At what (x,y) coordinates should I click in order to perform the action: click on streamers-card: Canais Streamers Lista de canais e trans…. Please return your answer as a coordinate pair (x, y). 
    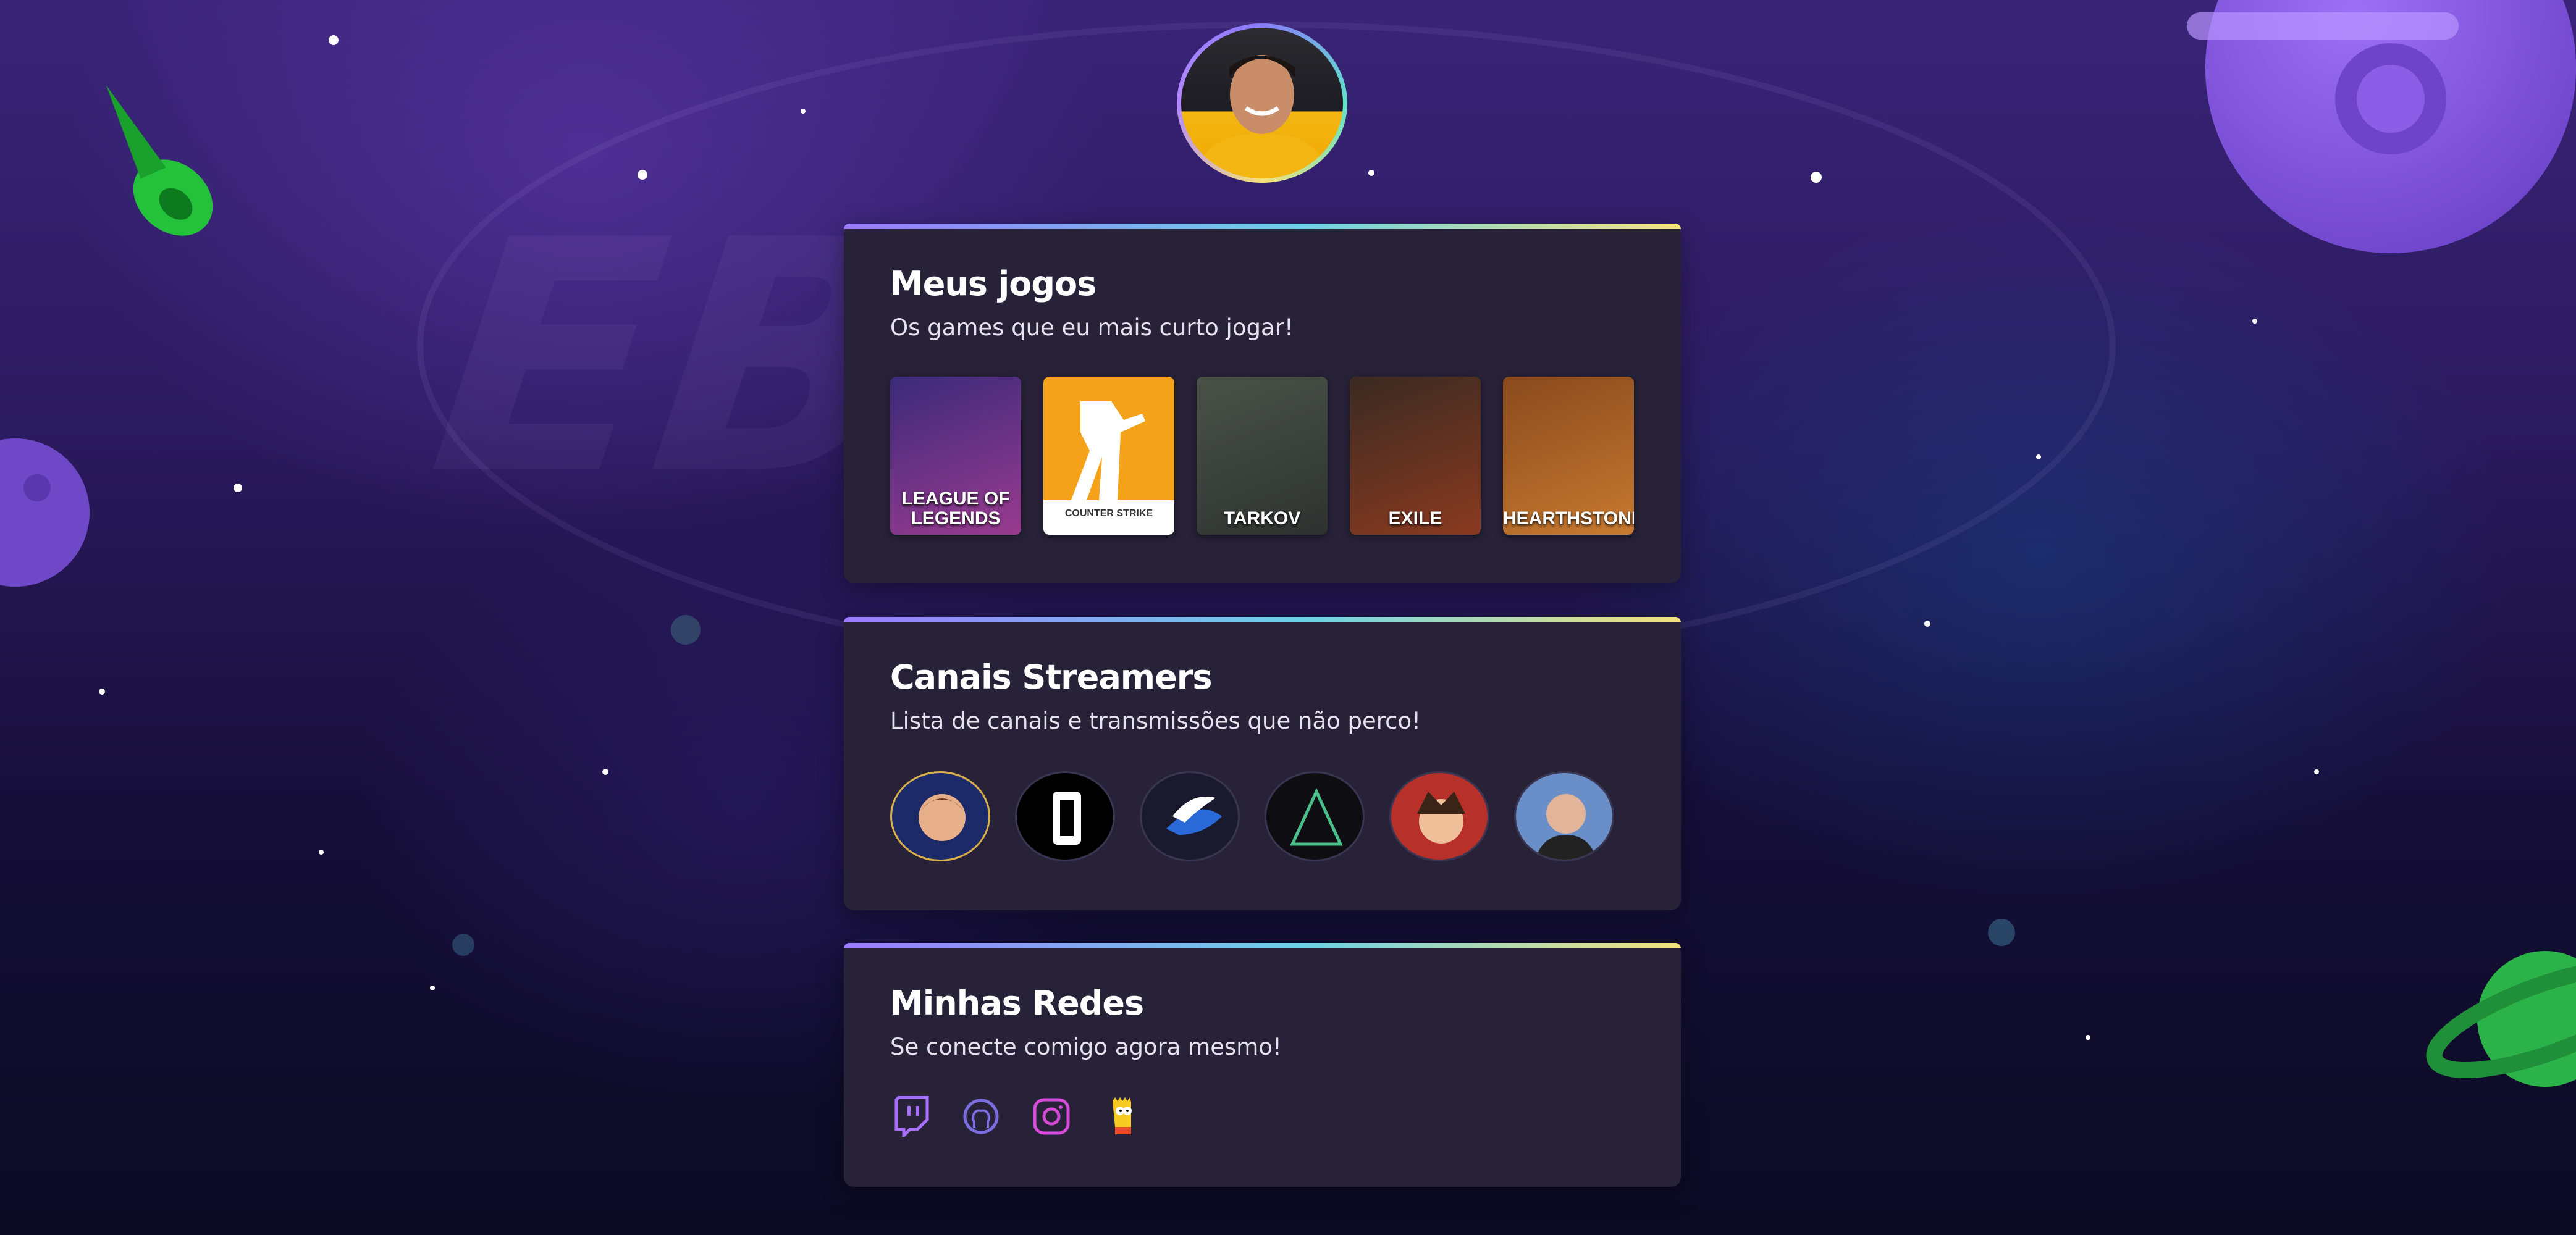
    Looking at the image, I should click on (1262, 764).